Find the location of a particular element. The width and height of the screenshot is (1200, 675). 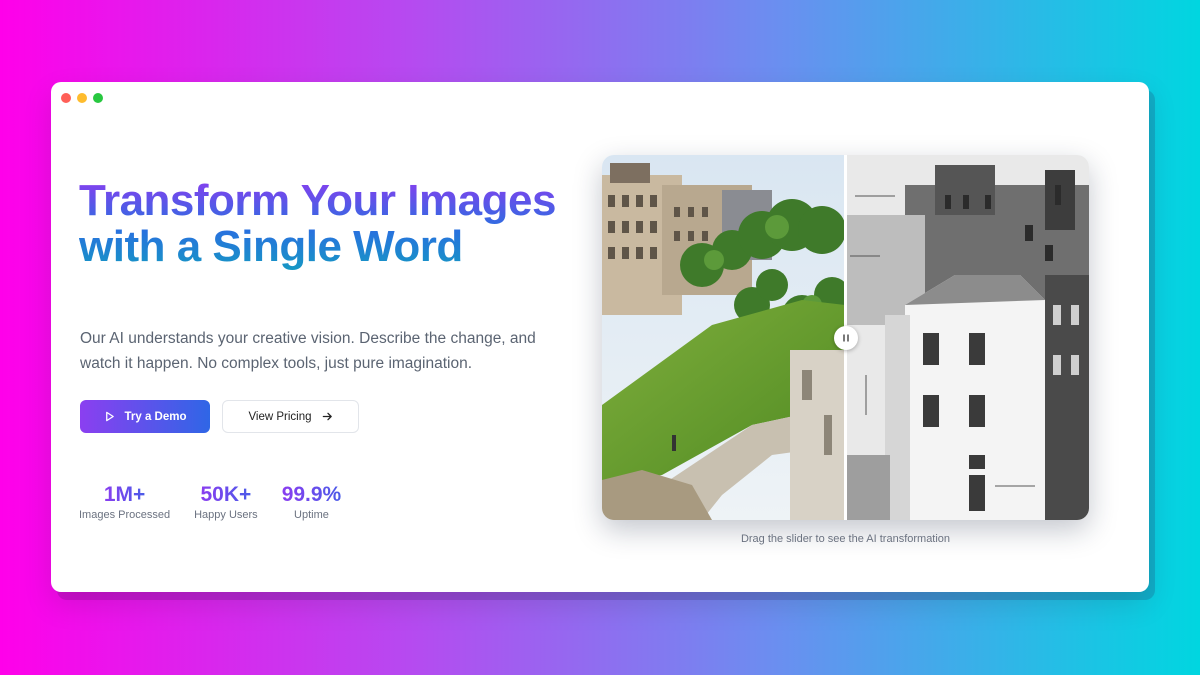

stat-uptime: 99.9% Uptime is located at coordinates (312, 501).